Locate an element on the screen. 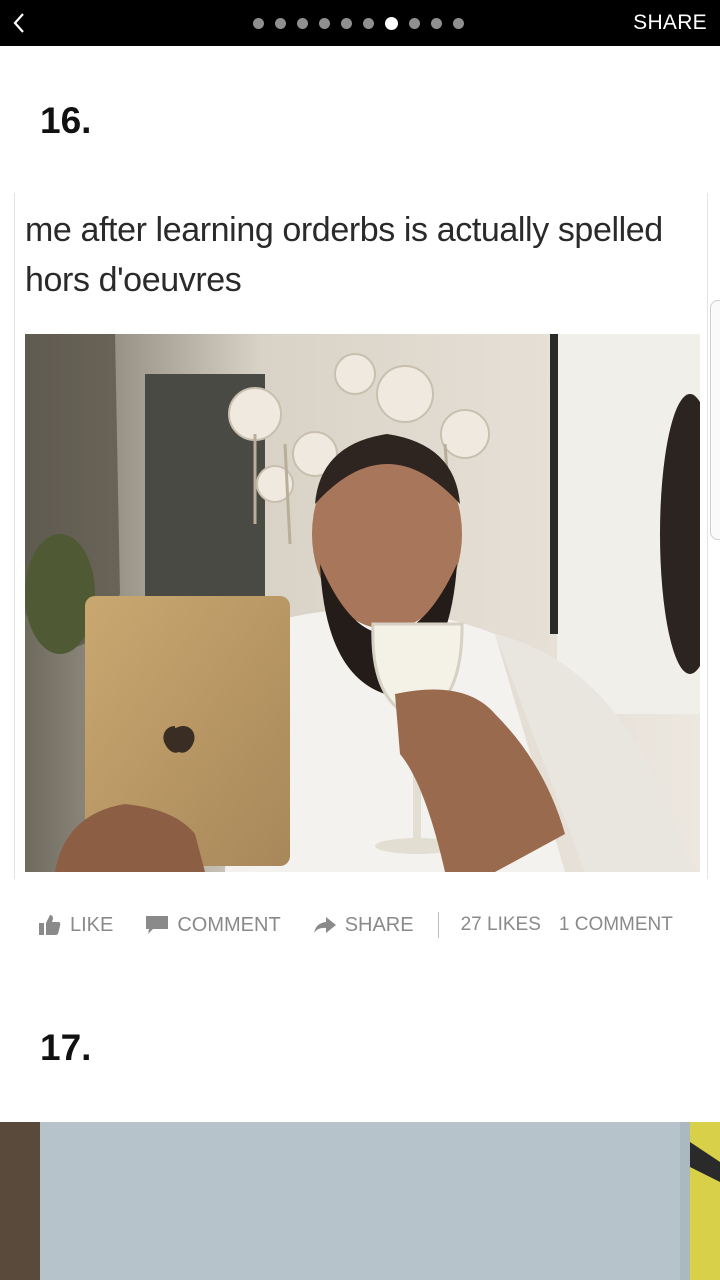 The height and width of the screenshot is (1280, 720). top-bar: SHARE is located at coordinates (360, 23).